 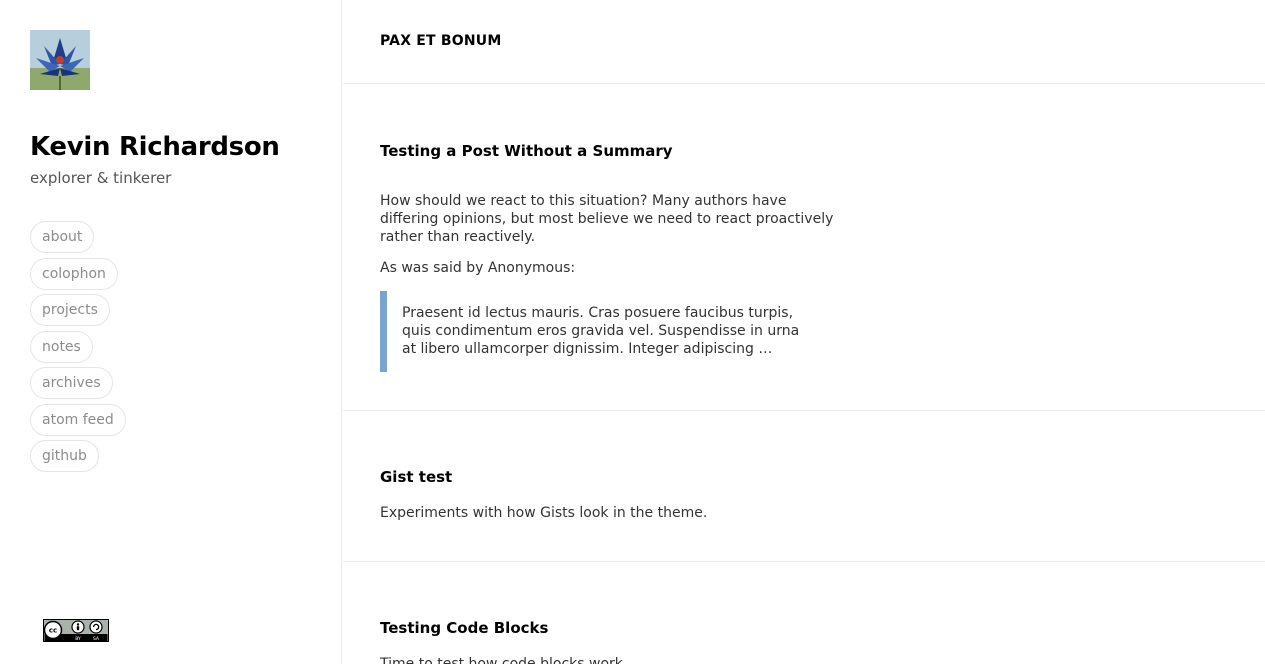 What do you see at coordinates (64, 456) in the screenshot?
I see `nav-item-github: github` at bounding box center [64, 456].